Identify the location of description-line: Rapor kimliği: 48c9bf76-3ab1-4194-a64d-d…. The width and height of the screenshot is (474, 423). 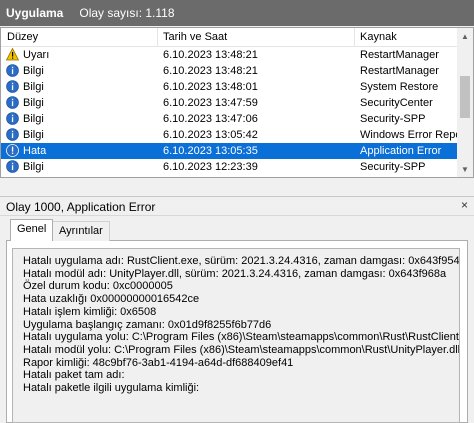
(158, 362).